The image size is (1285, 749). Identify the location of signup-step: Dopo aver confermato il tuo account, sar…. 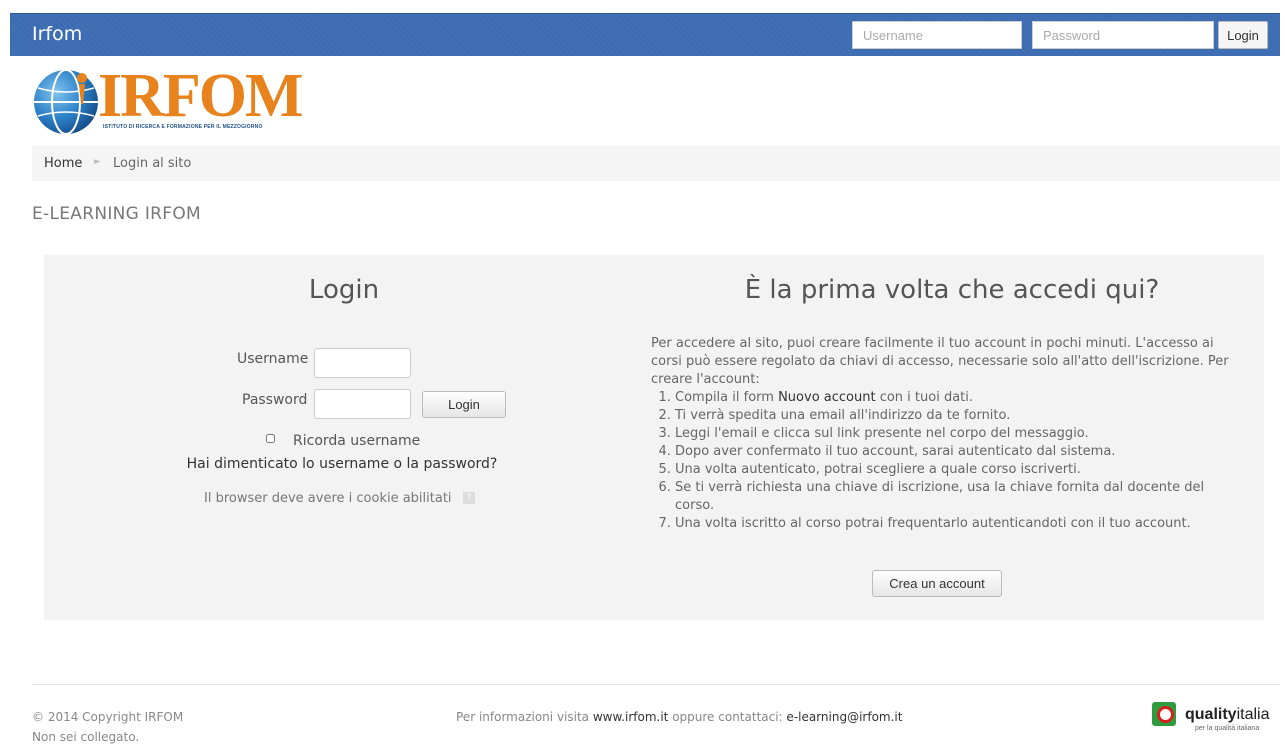
(958, 452).